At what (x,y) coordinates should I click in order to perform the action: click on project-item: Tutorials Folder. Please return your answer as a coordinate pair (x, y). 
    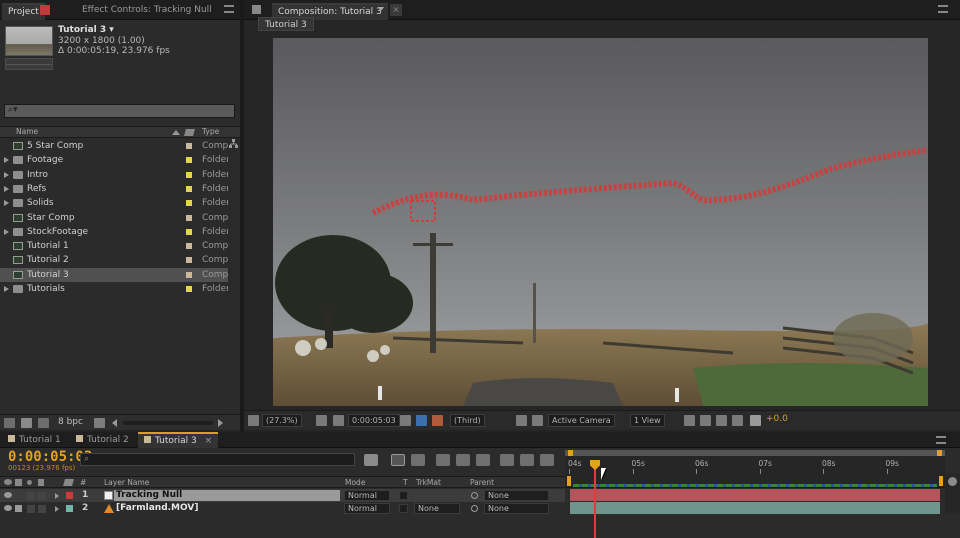
    Looking at the image, I should click on (115, 289).